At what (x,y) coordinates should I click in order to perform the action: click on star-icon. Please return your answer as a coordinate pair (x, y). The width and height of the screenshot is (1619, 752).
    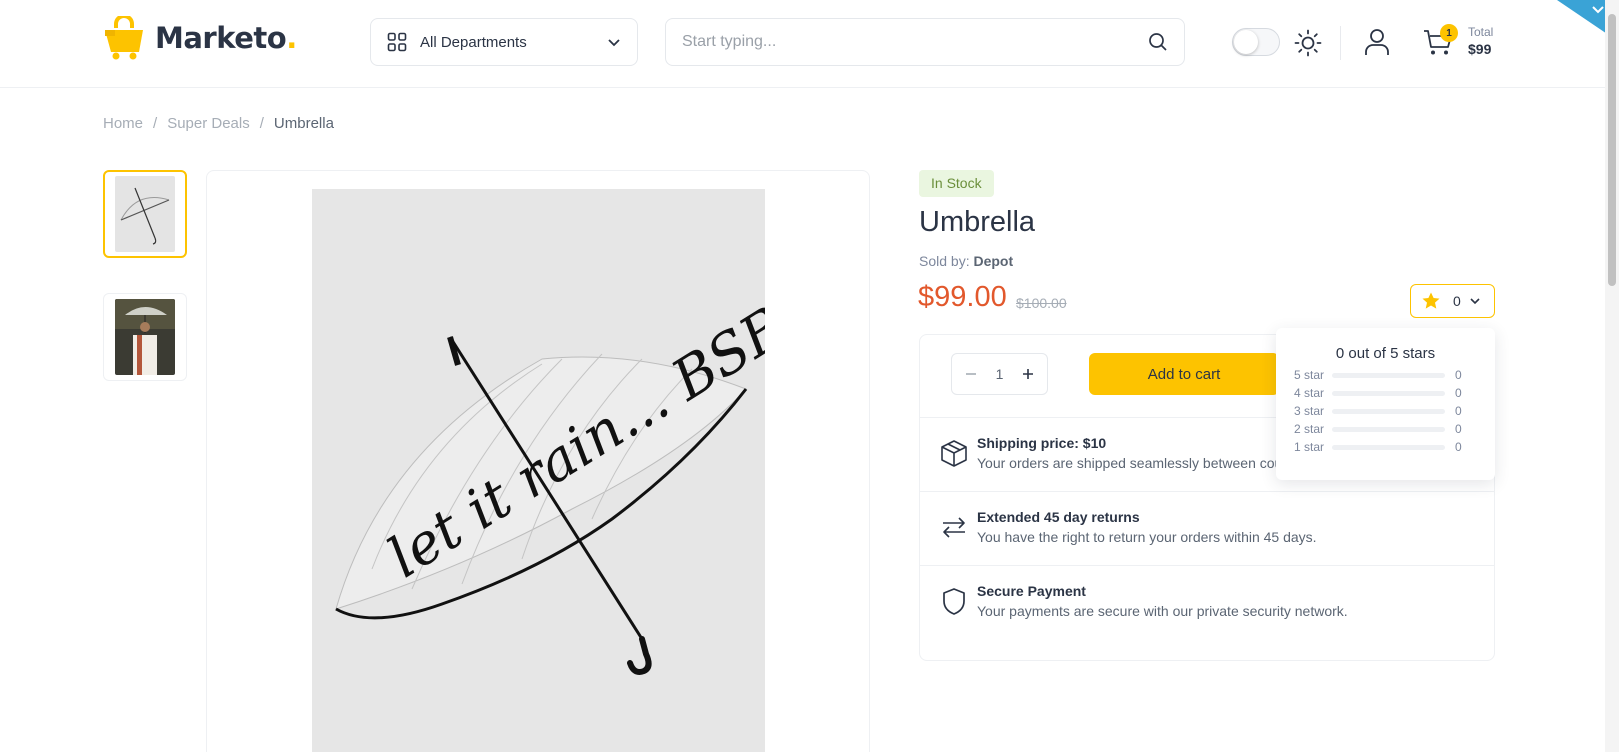
    Looking at the image, I should click on (1431, 300).